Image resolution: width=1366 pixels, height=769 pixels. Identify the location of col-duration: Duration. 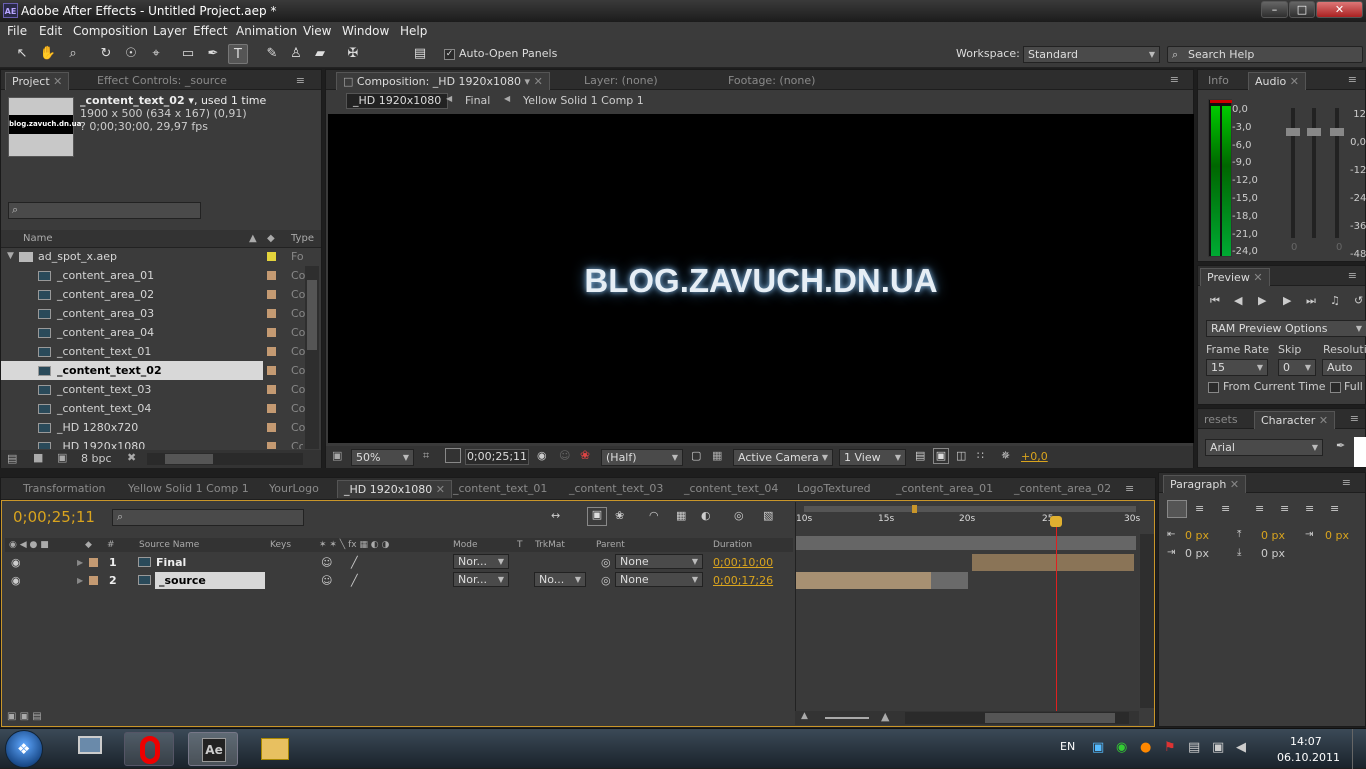
(732, 545).